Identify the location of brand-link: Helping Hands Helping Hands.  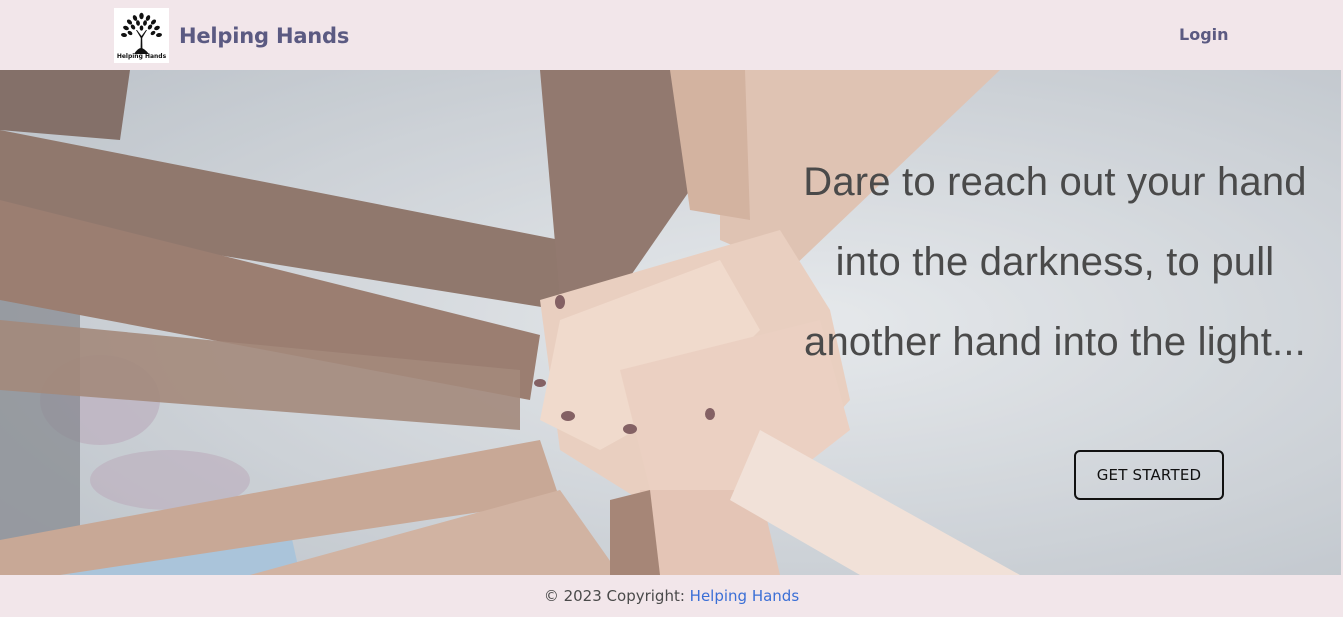
(231, 35).